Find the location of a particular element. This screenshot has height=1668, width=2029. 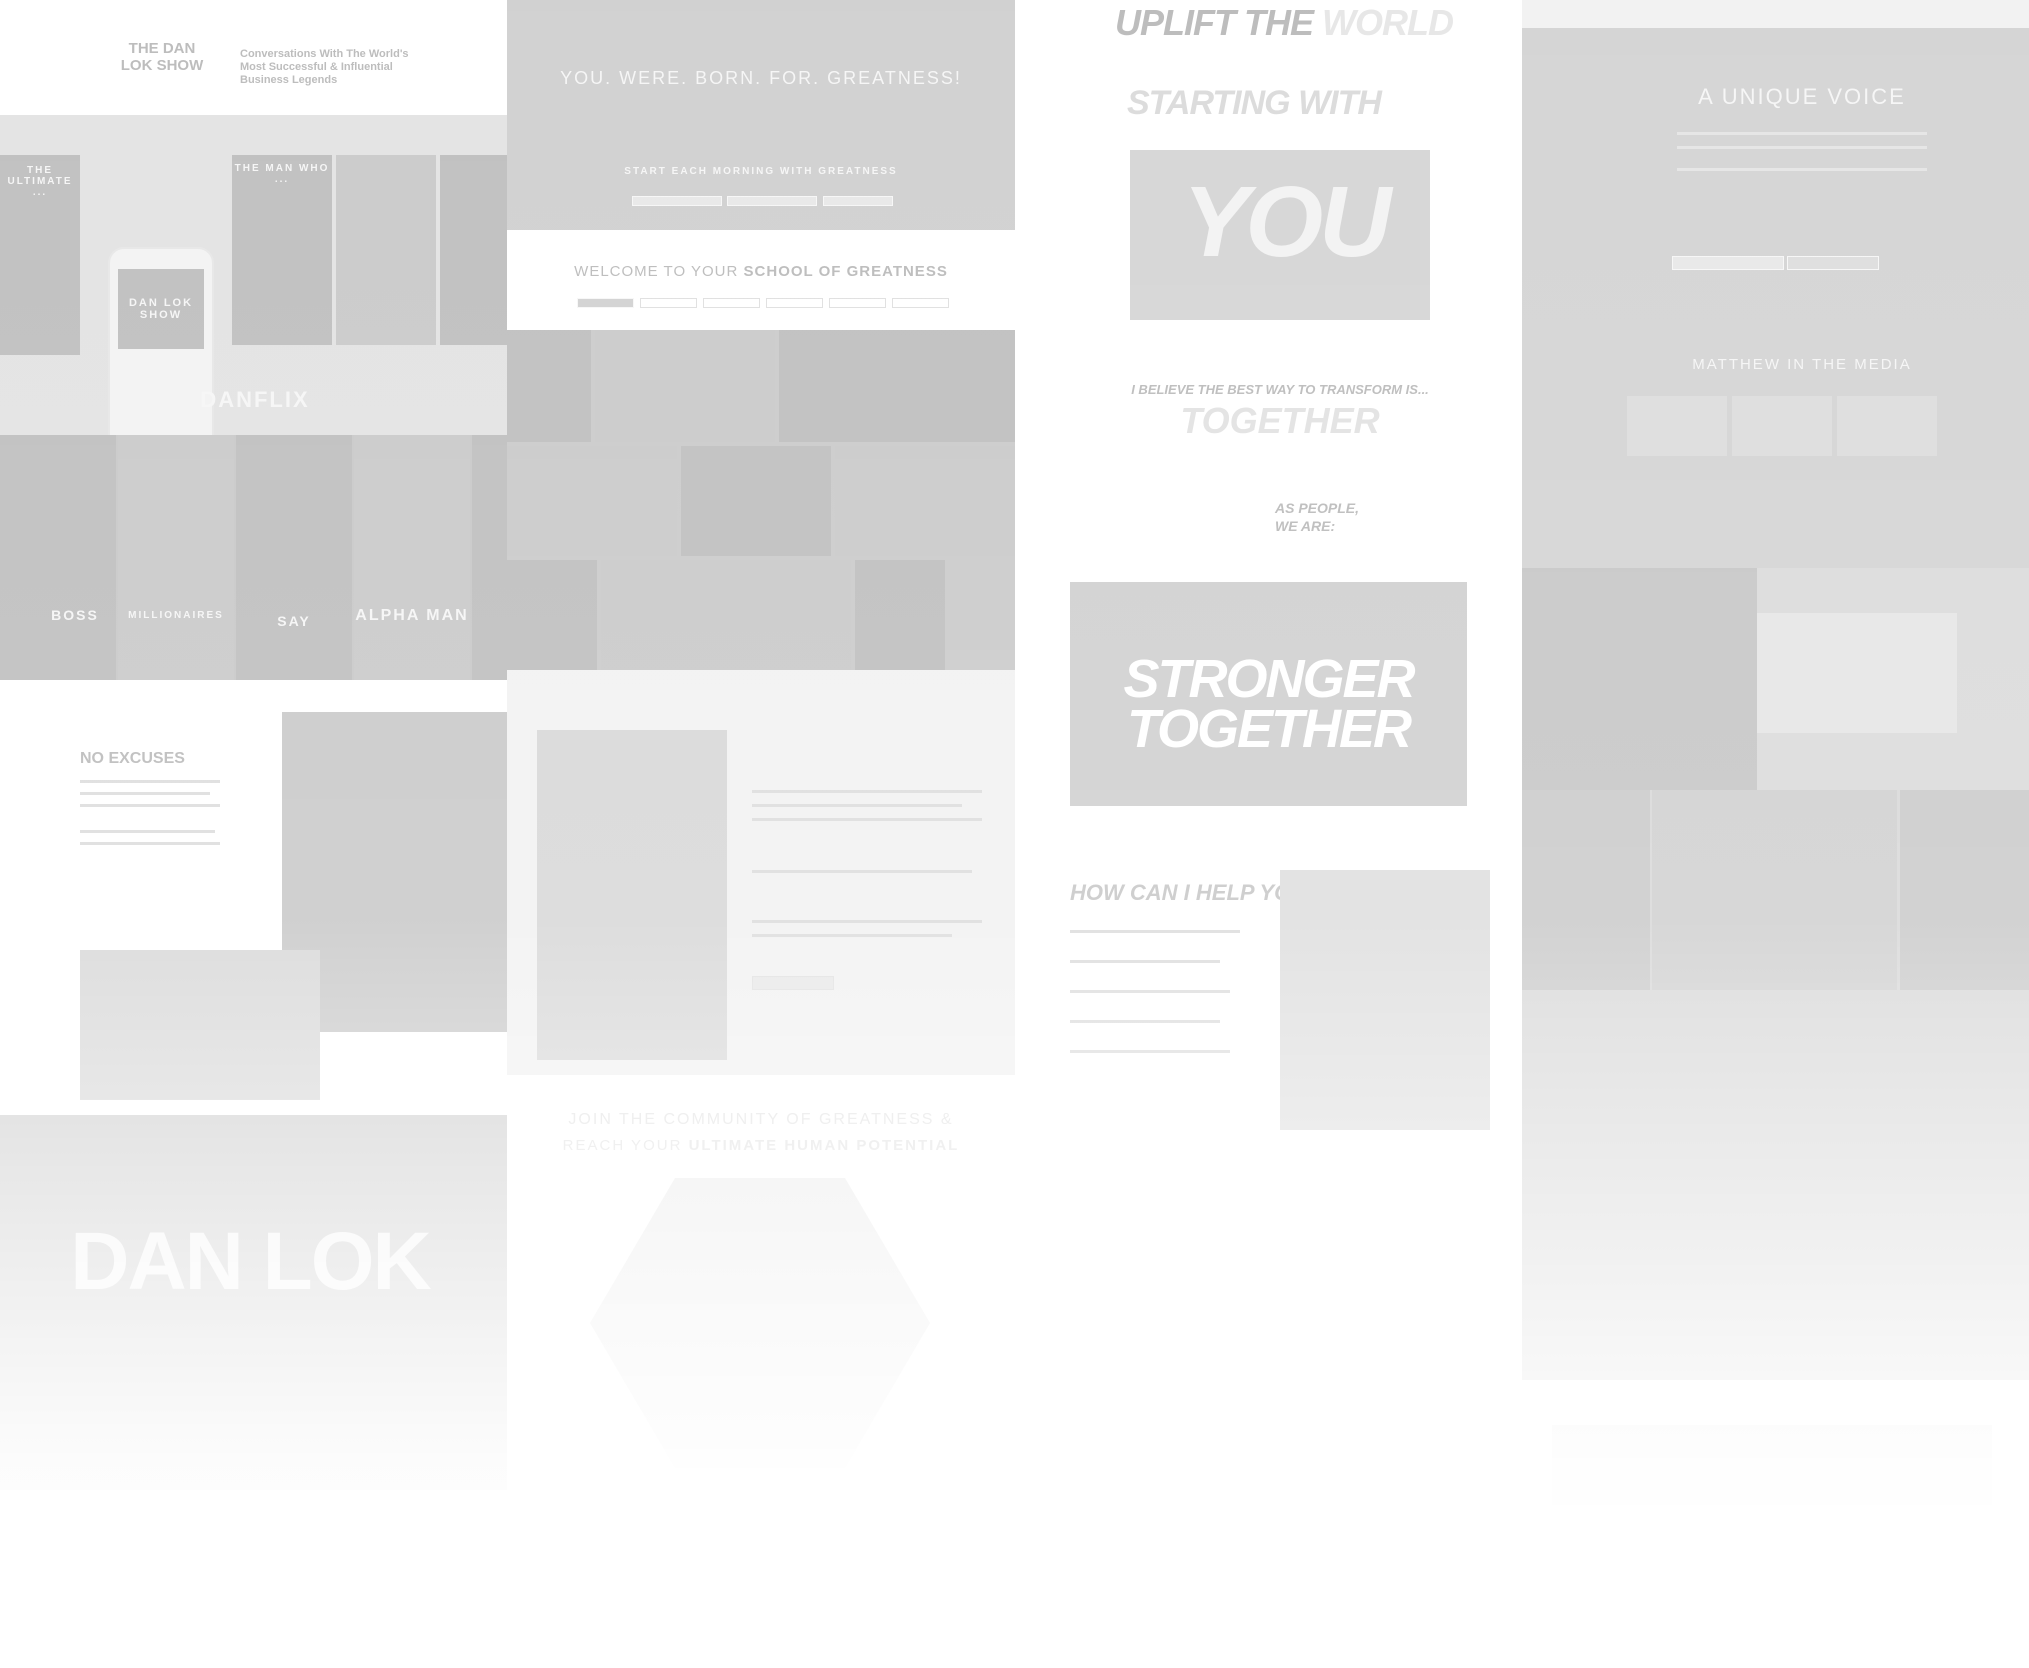

community-line-2-prefix: REACH YOUR is located at coordinates (622, 1145).